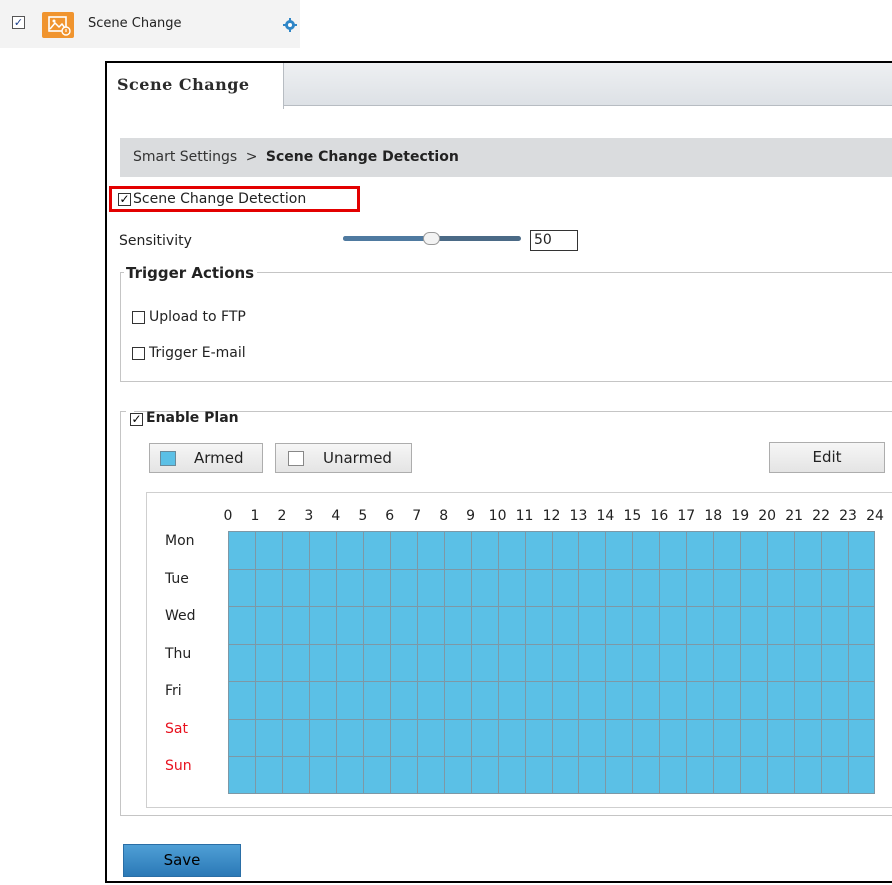 Image resolution: width=892 pixels, height=885 pixels. What do you see at coordinates (444, 516) in the screenshot?
I see `hour-label: 8` at bounding box center [444, 516].